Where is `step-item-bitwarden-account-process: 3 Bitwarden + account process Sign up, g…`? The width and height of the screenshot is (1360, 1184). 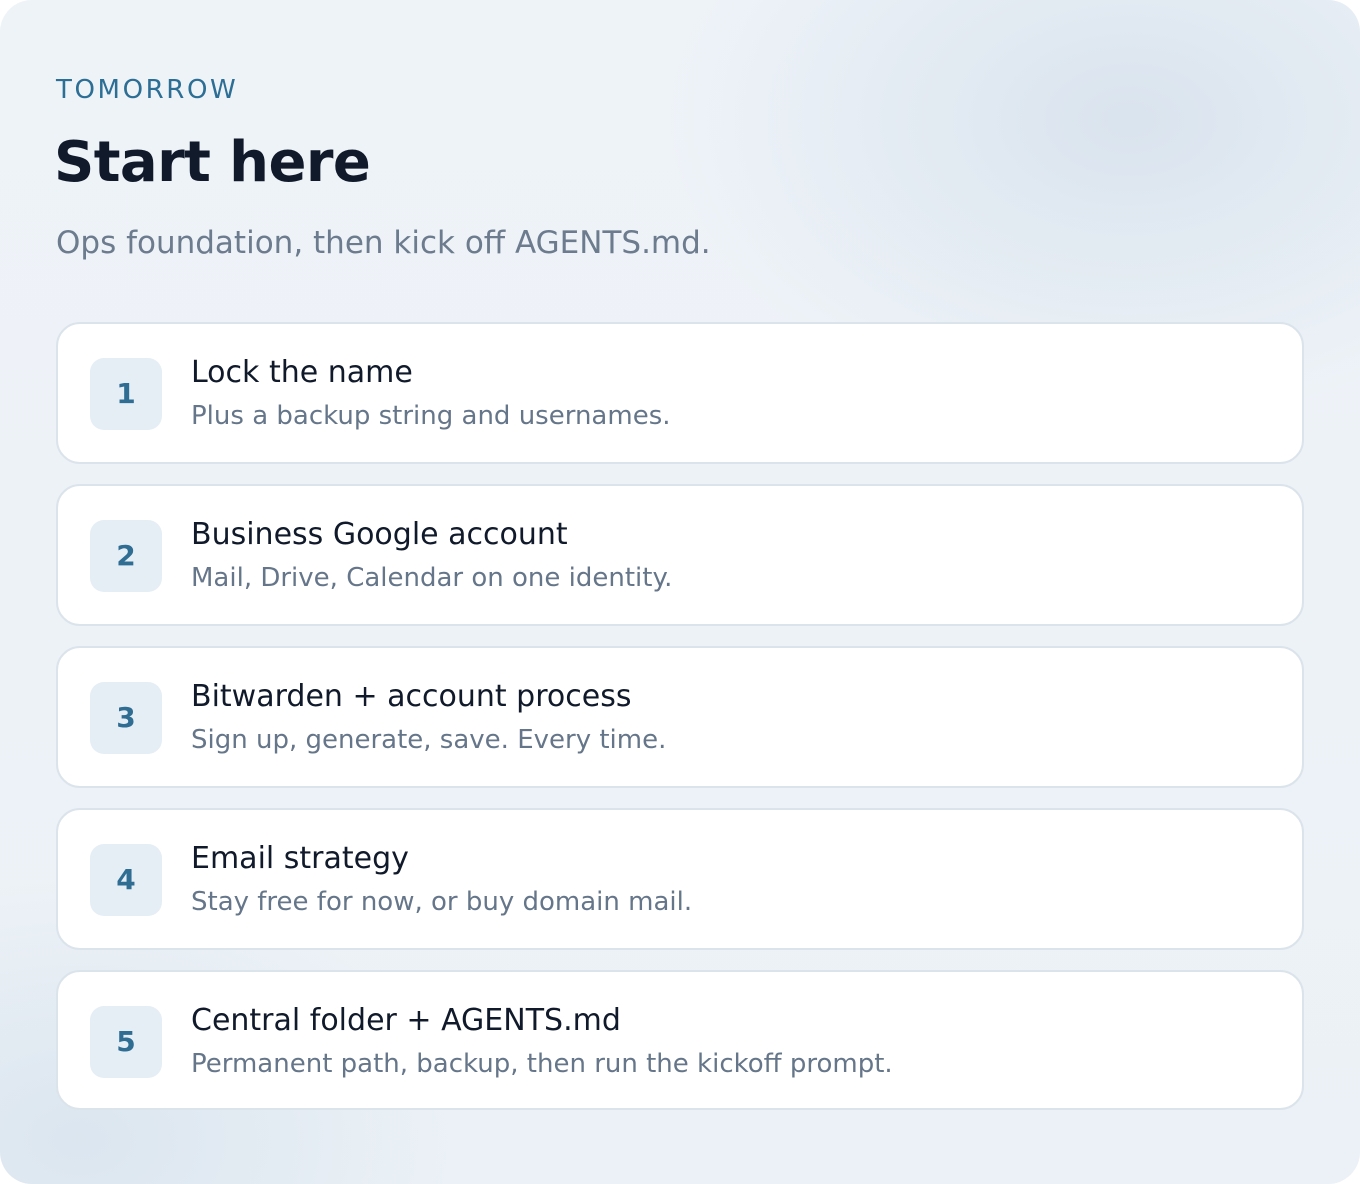 step-item-bitwarden-account-process: 3 Bitwarden + account process Sign up, g… is located at coordinates (680, 717).